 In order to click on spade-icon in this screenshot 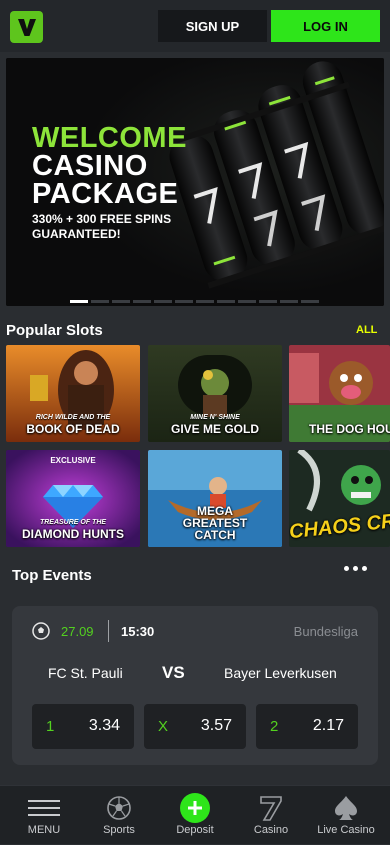, I will do `click(346, 808)`.